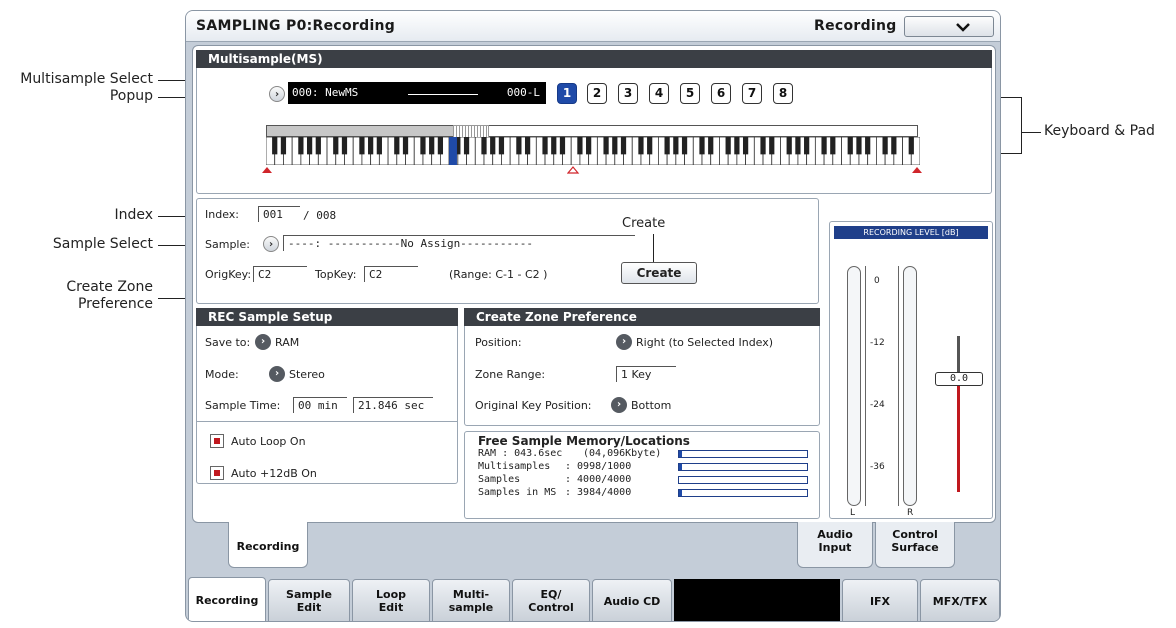 This screenshot has height=628, width=1176. I want to click on pad-6-button: 6, so click(721, 93).